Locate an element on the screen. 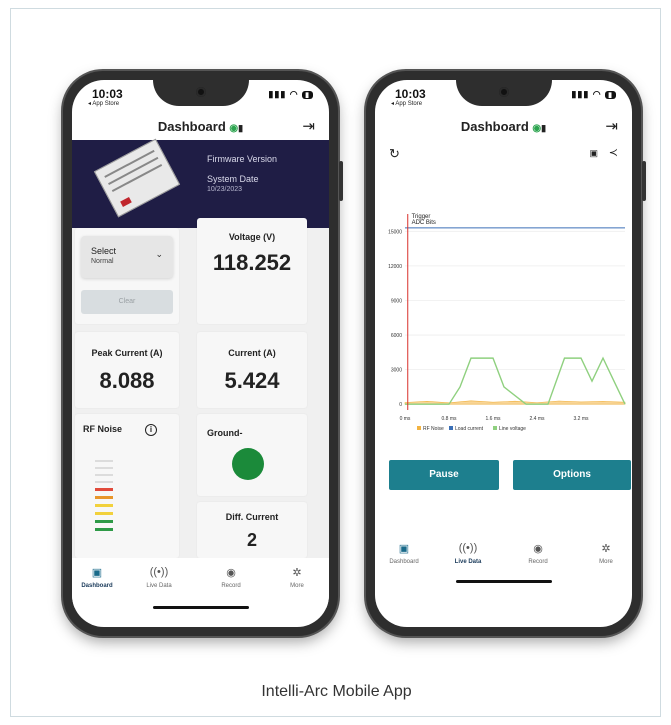  system-date-value: 10/23/2023 is located at coordinates (225, 189).